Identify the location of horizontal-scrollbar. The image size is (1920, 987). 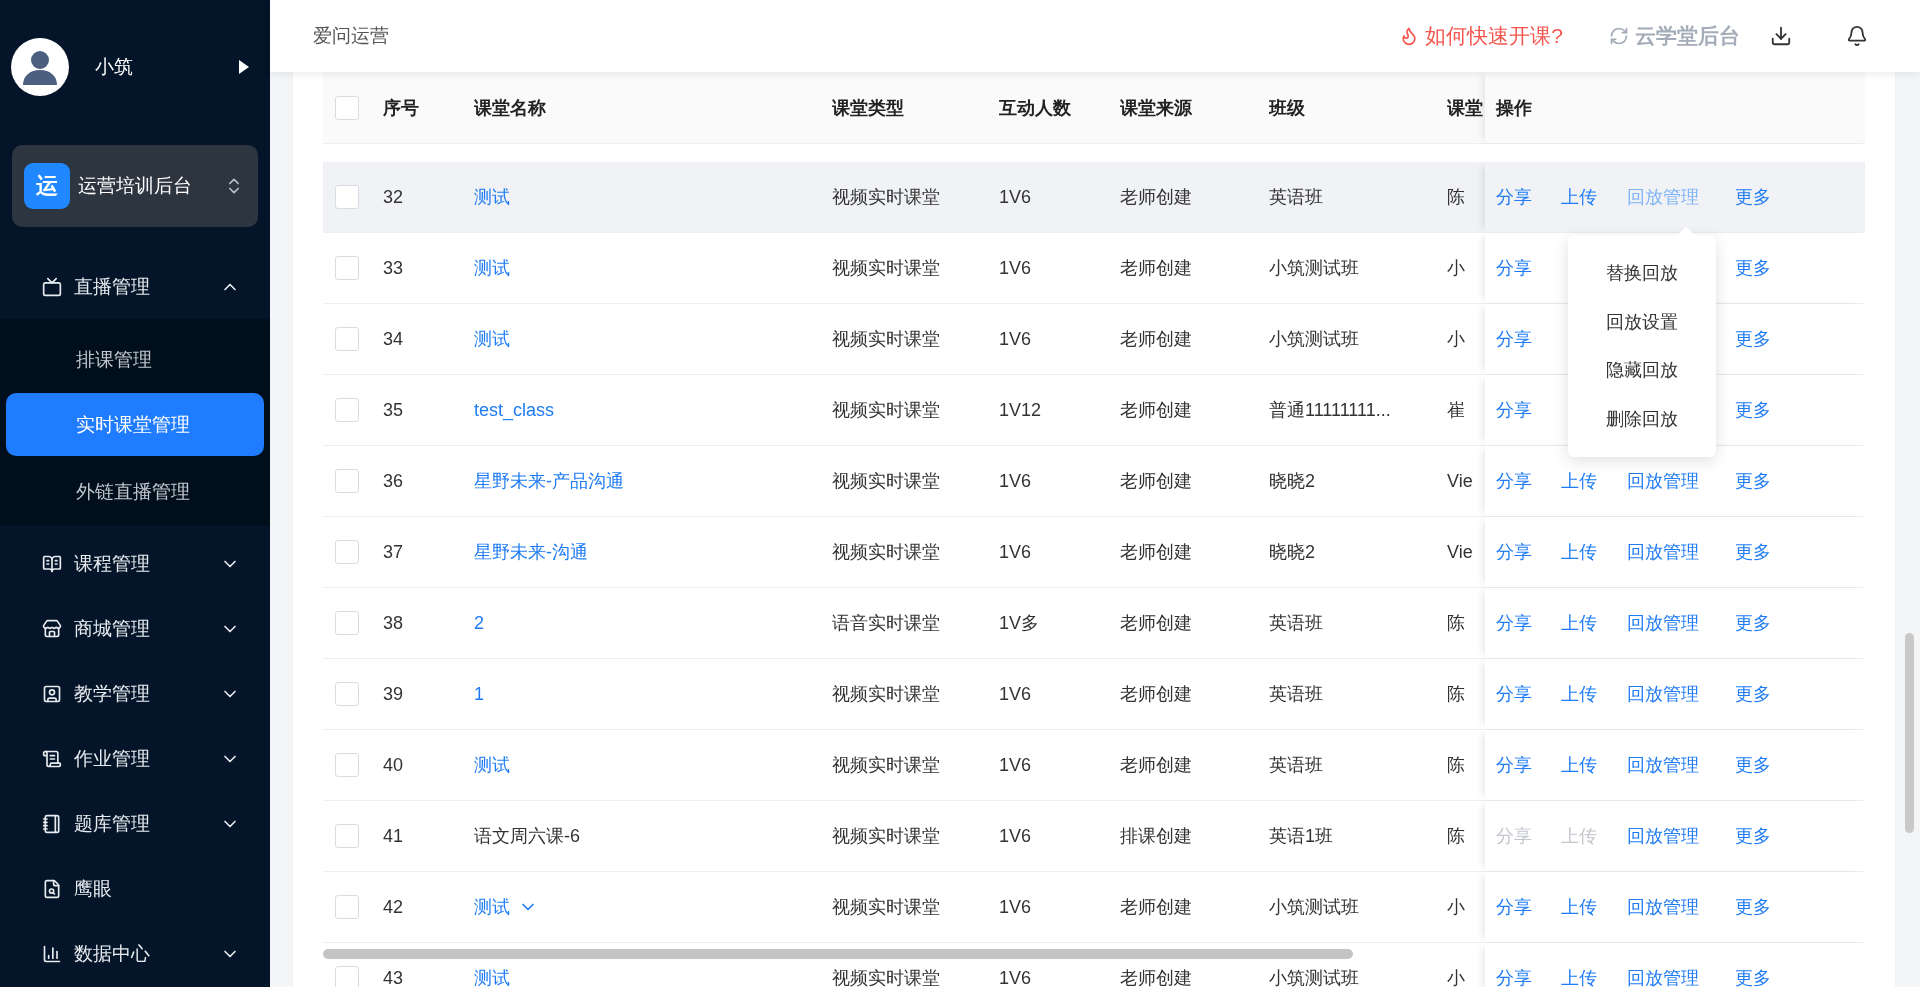
(838, 954).